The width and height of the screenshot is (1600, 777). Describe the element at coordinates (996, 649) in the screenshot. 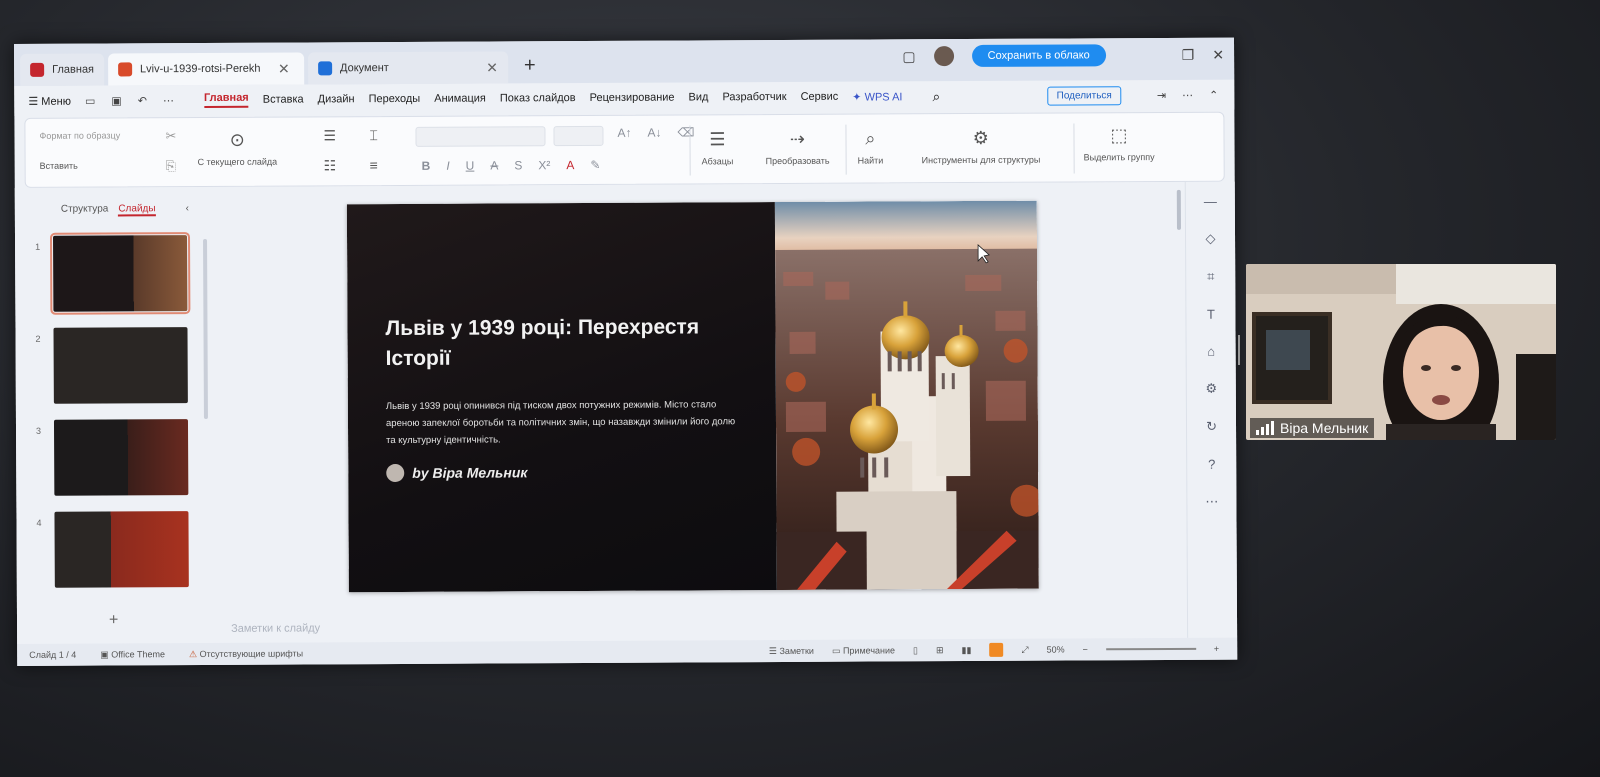

I see `slideshow-play-icon` at that location.